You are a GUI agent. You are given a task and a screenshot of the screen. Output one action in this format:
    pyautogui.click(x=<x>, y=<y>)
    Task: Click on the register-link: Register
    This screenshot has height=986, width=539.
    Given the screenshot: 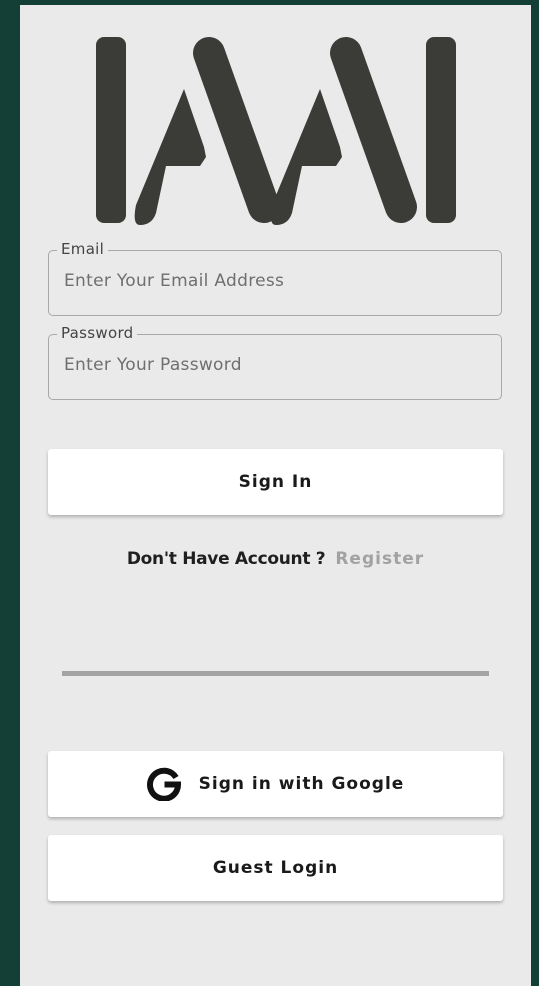 What is the action you would take?
    pyautogui.click(x=379, y=559)
    